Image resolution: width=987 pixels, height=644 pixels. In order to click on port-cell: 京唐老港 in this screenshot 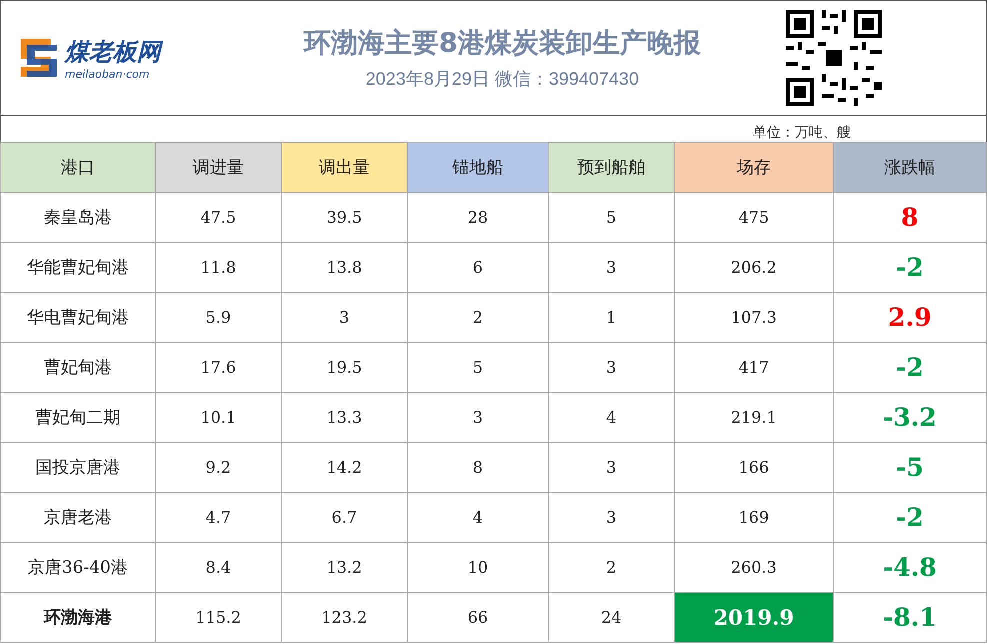, I will do `click(78, 517)`.